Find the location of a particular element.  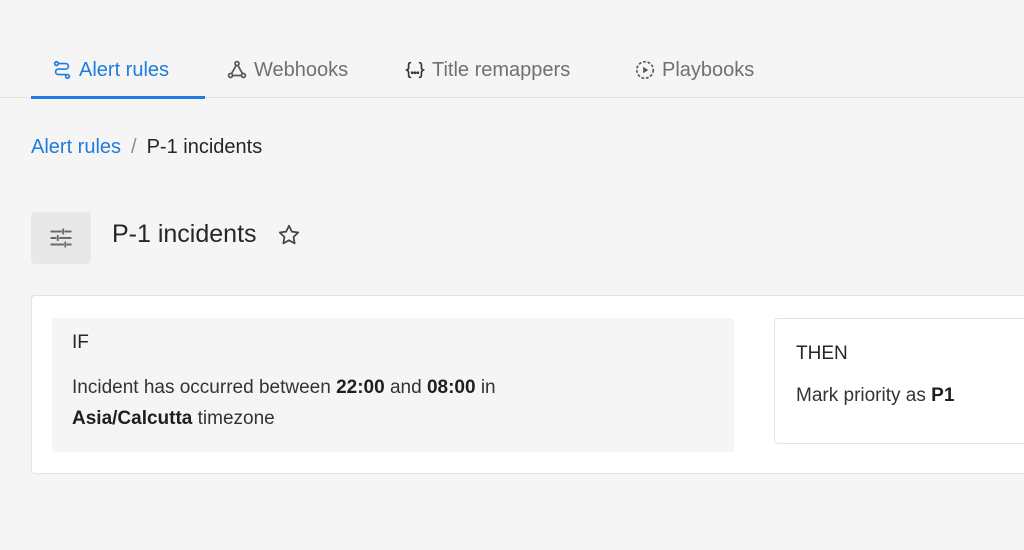

action-text: Mark priority as P1 is located at coordinates (910, 396).